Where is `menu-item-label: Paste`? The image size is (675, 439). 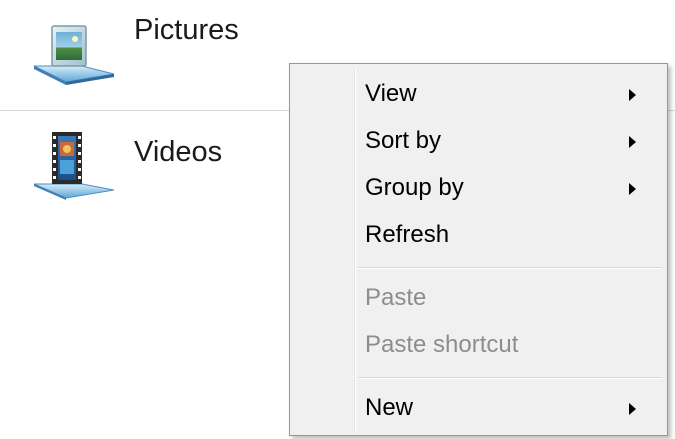 menu-item-label: Paste is located at coordinates (396, 297).